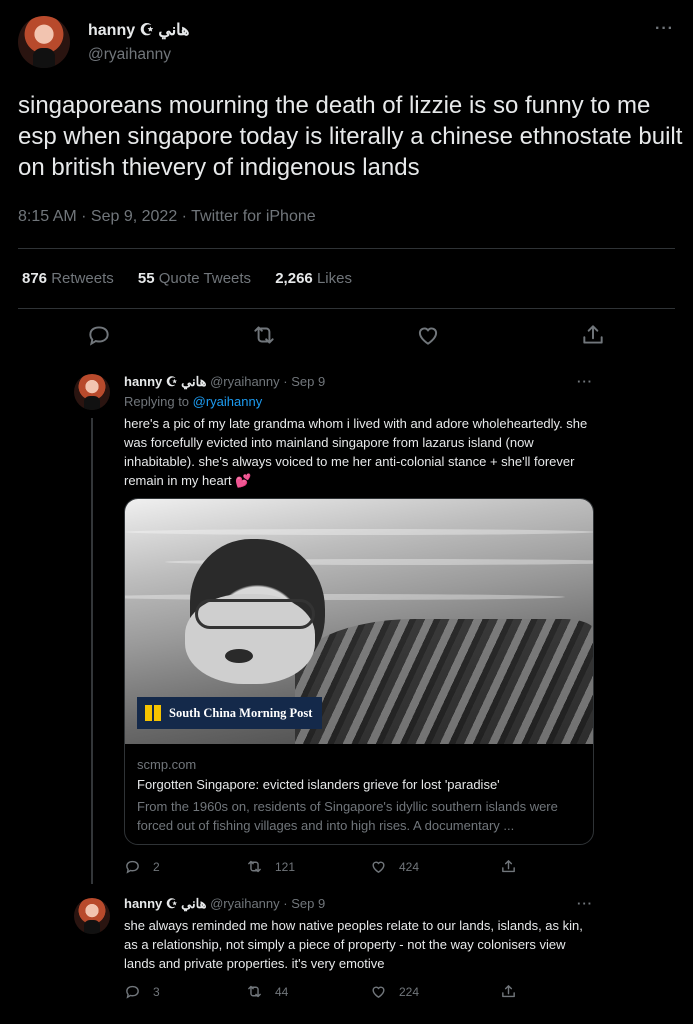 The height and width of the screenshot is (1024, 693). I want to click on thread-line, so click(92, 651).